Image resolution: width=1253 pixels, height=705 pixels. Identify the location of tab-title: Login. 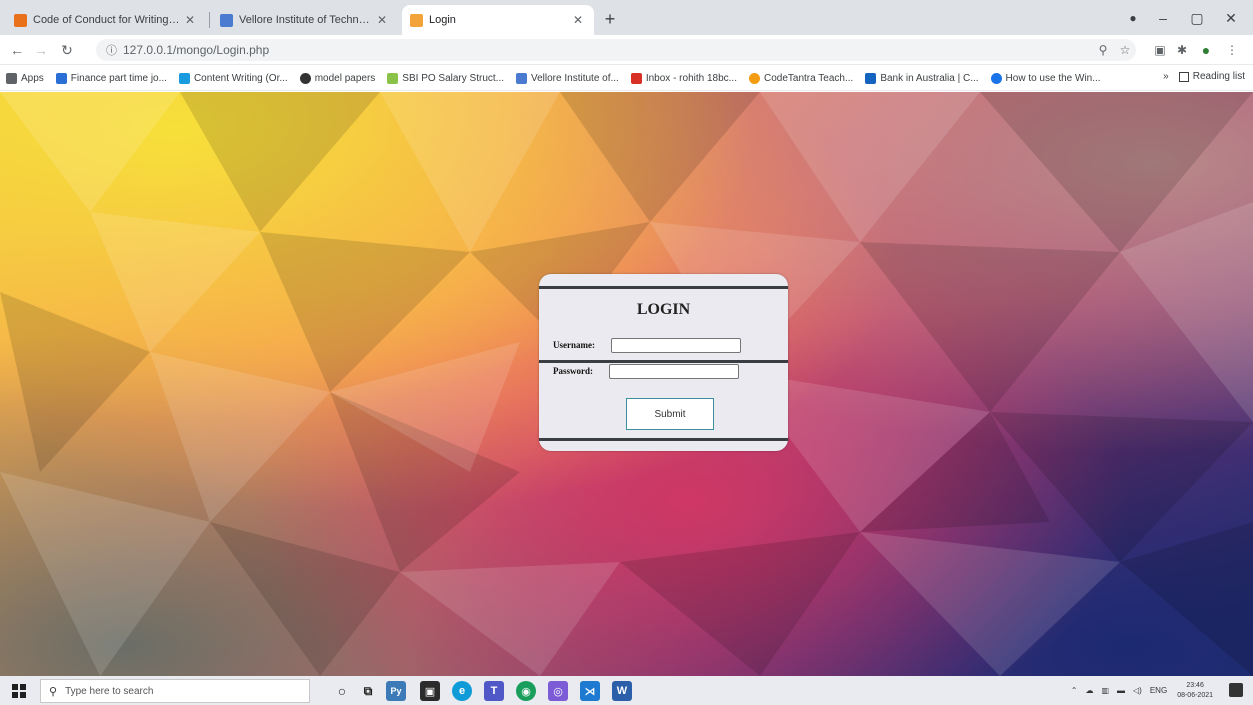
(442, 20).